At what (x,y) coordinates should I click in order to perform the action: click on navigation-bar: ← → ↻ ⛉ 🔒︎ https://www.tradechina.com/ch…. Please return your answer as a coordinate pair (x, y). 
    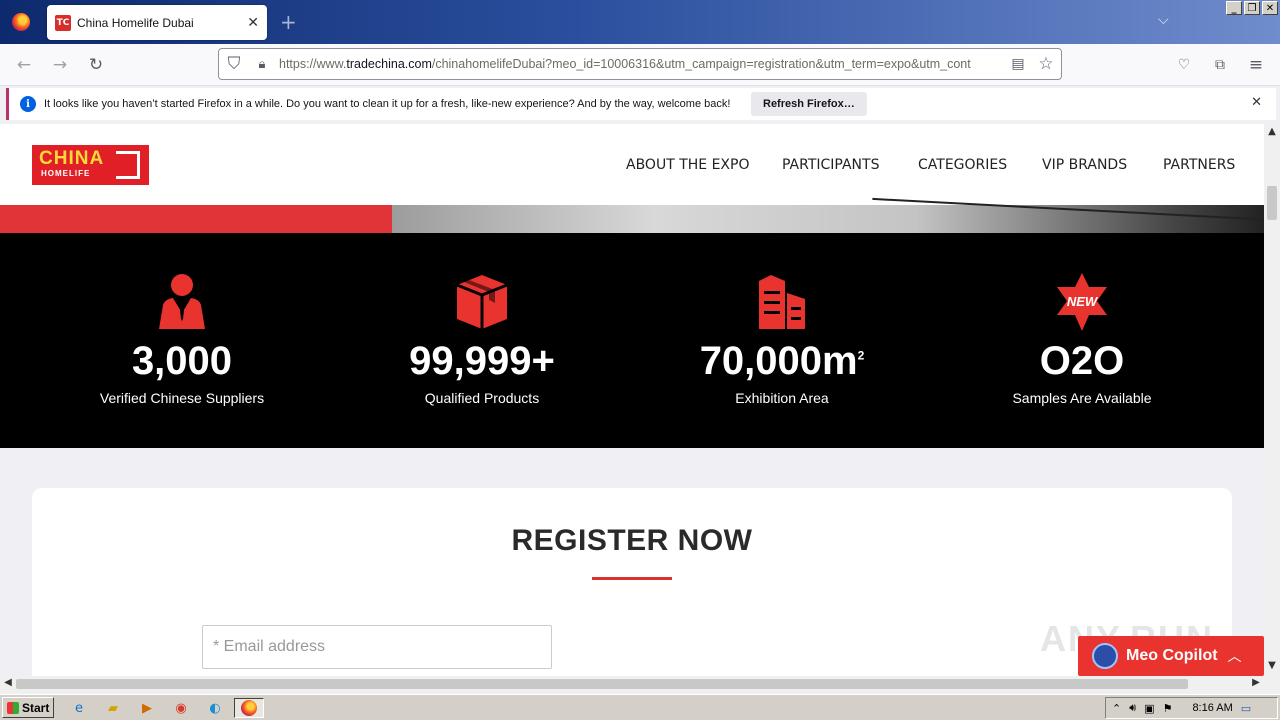
    Looking at the image, I should click on (640, 65).